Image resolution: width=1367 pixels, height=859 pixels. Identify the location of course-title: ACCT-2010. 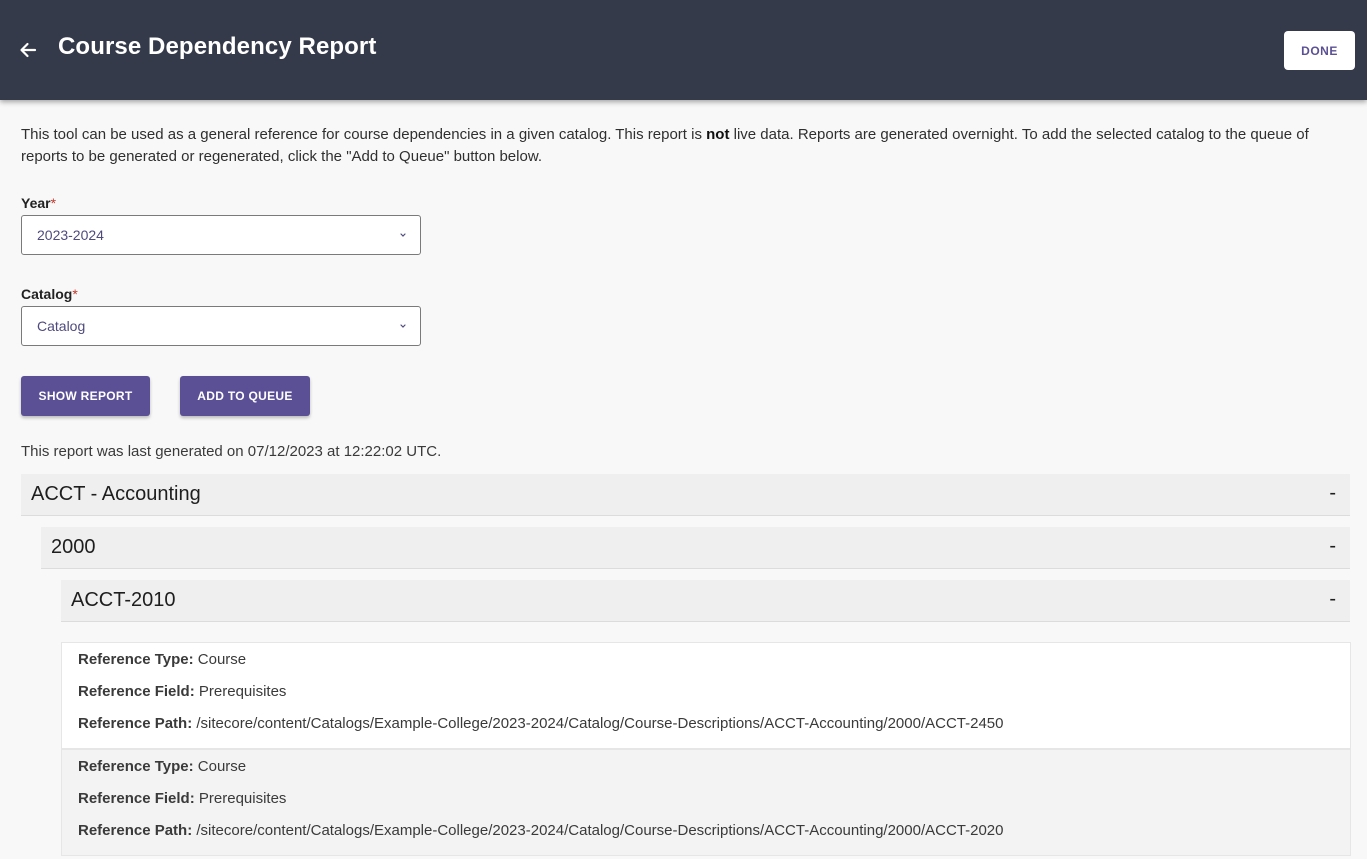
(123, 600).